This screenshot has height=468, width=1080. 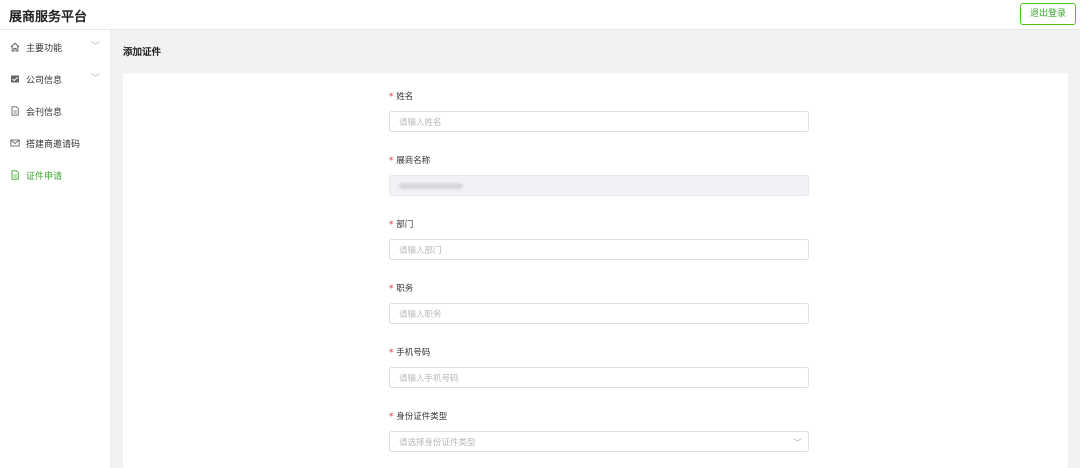 I want to click on position-input: 请输入职务, so click(x=599, y=313).